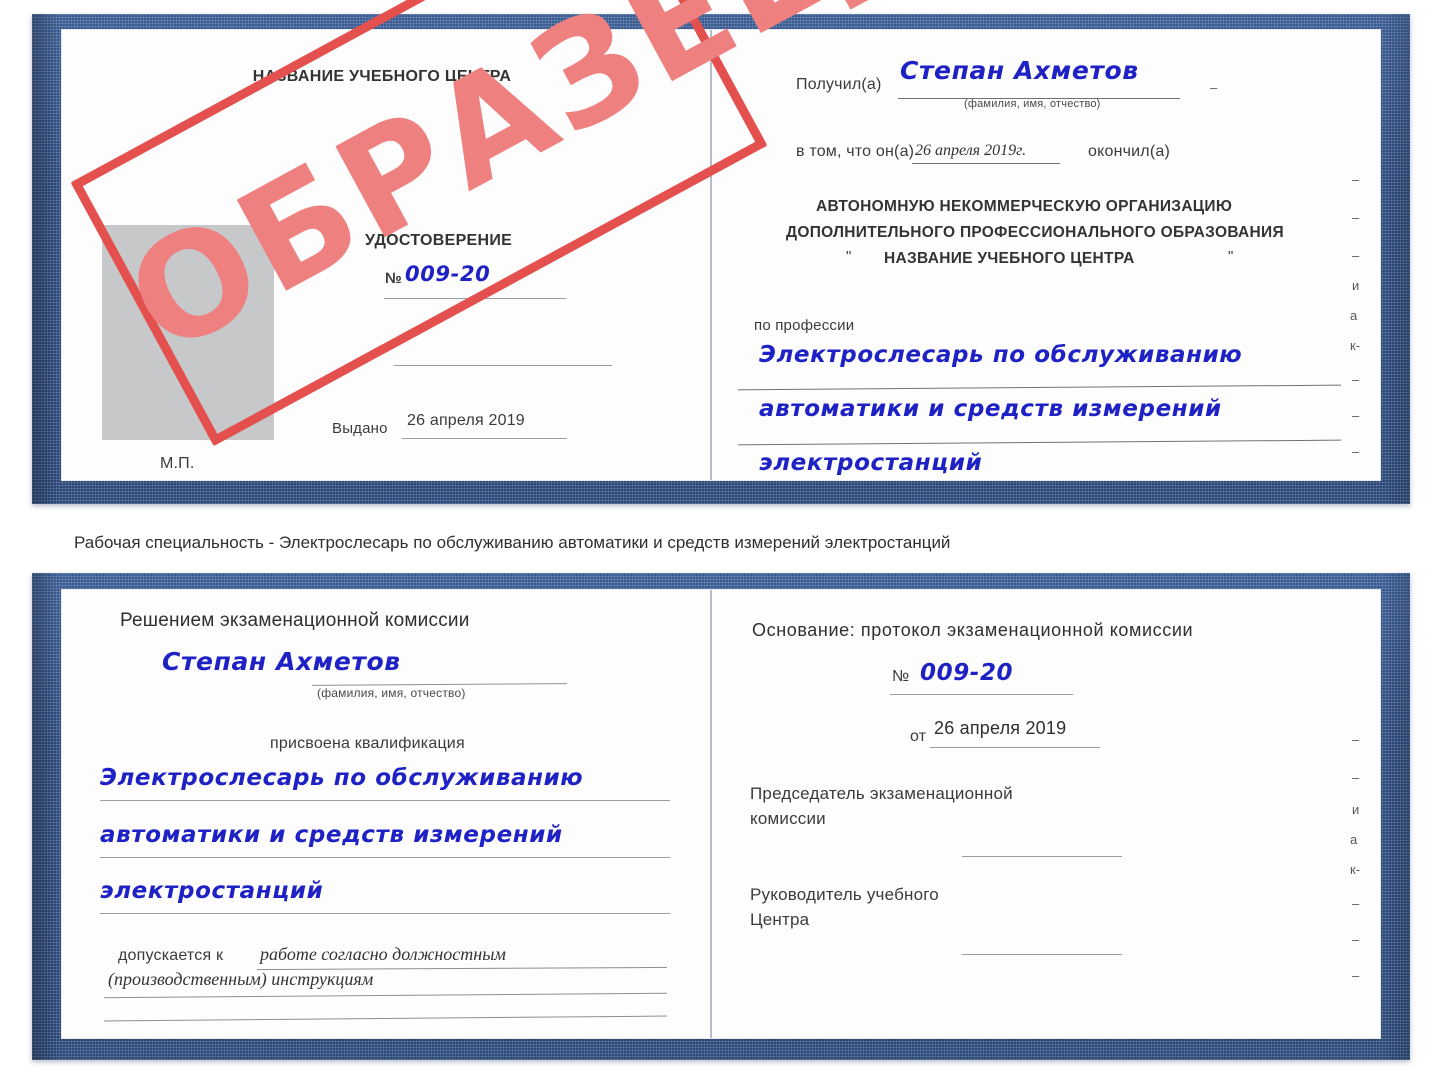  I want to click on bottom-right-date-rule, so click(1015, 747).